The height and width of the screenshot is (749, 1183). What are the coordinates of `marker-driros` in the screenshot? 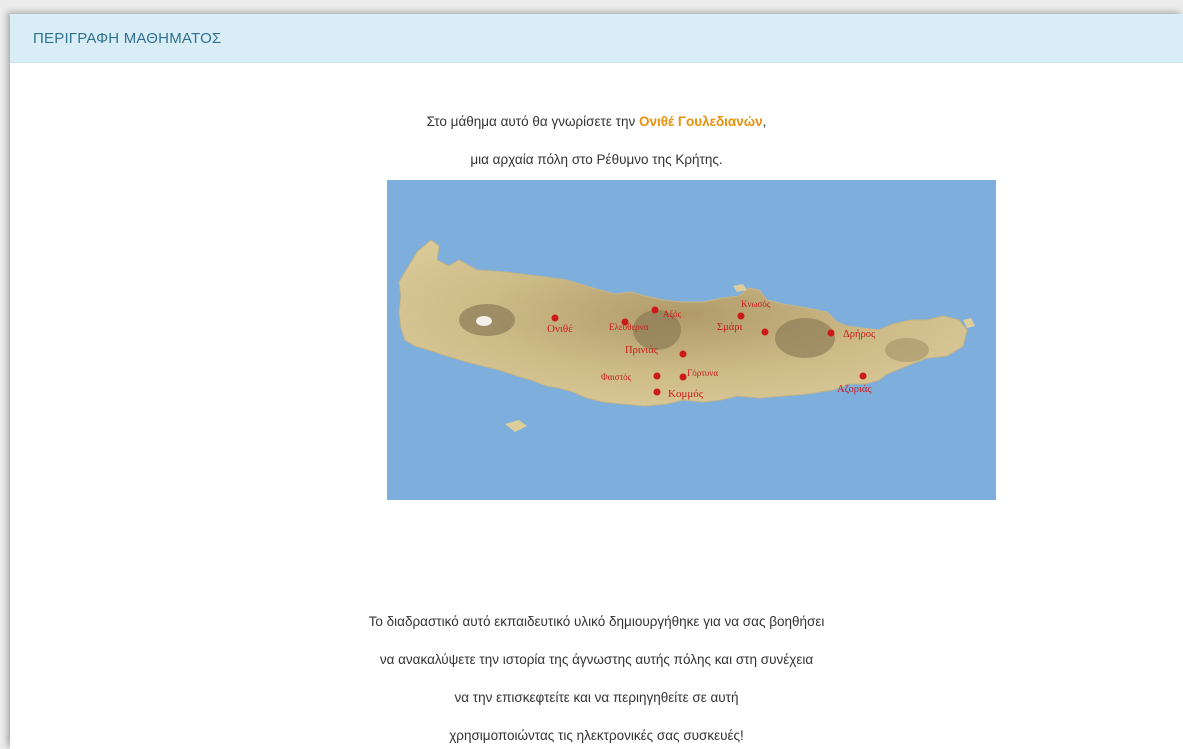 It's located at (831, 333).